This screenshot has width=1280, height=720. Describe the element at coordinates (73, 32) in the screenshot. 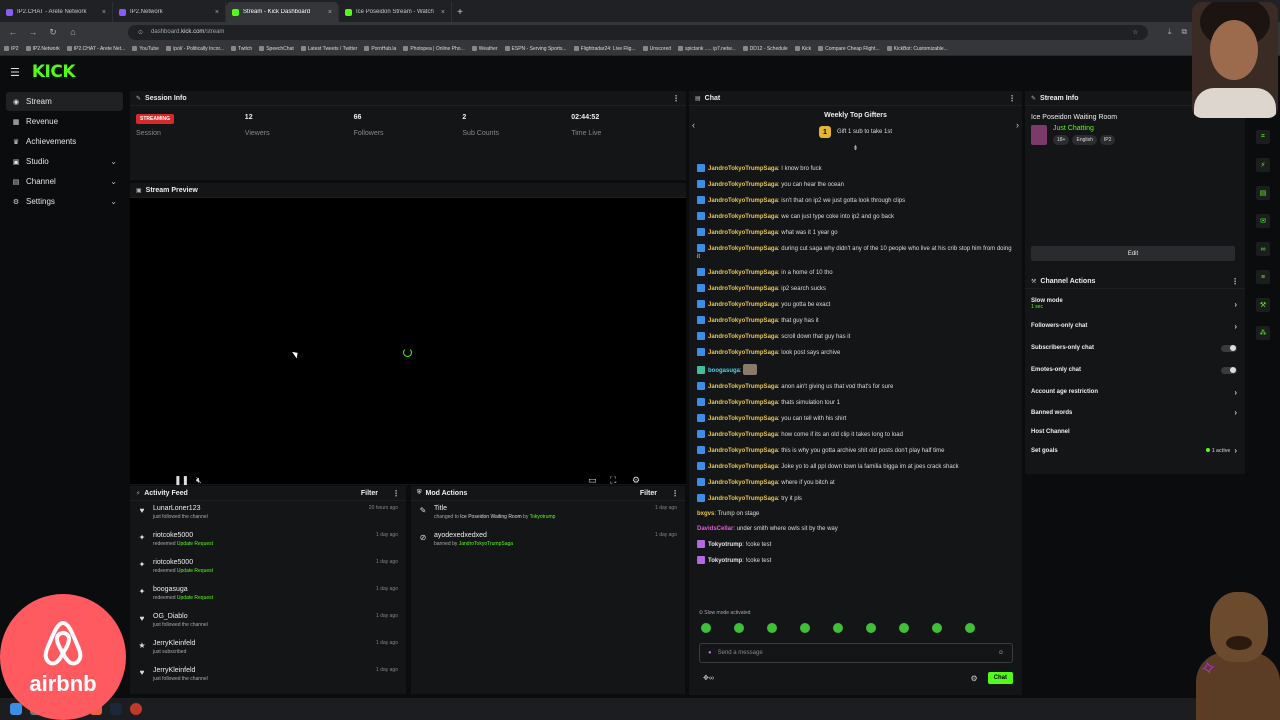

I see `home-icon: ⌂` at that location.